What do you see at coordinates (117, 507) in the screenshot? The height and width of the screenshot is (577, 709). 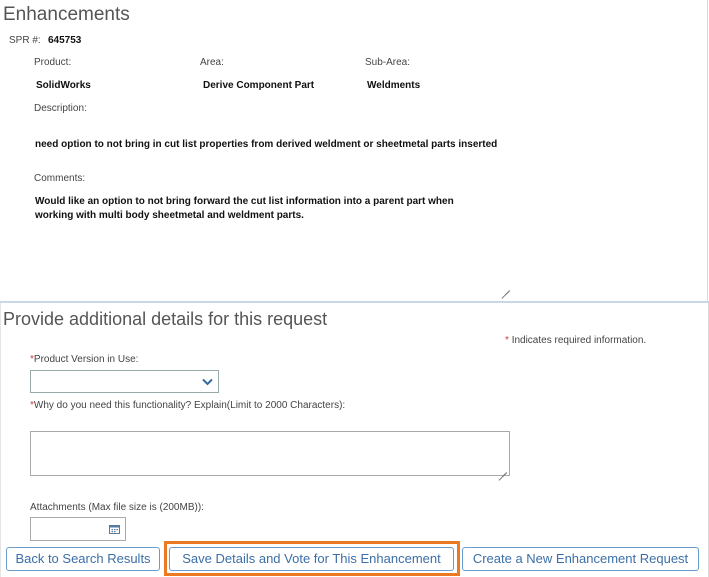 I see `attachments-label: Attachments (Max file size is (200MB)):` at bounding box center [117, 507].